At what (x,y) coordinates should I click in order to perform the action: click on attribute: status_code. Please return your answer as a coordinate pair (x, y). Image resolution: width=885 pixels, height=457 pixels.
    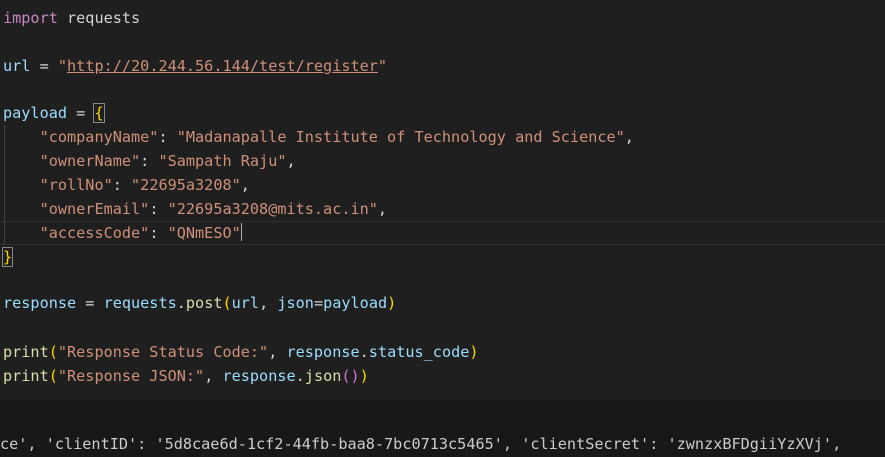
    Looking at the image, I should click on (419, 352).